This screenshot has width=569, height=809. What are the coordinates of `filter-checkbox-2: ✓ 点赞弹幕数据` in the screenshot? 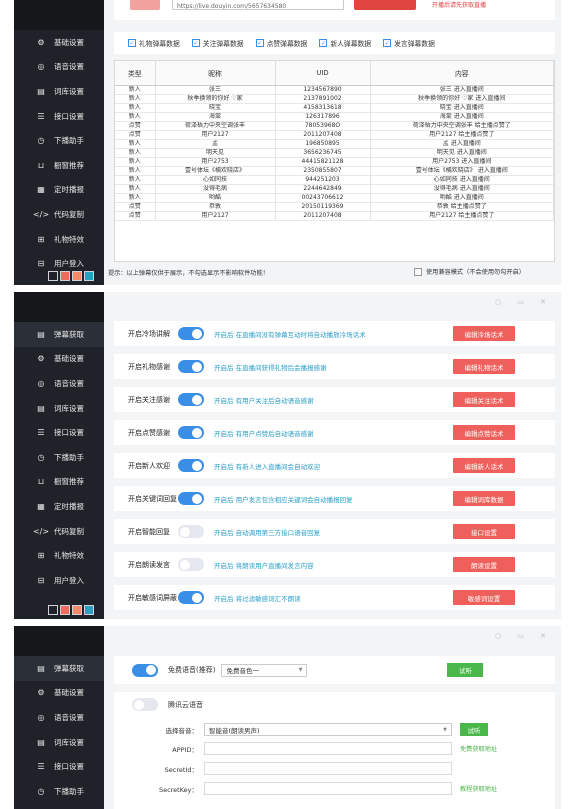 It's located at (281, 43).